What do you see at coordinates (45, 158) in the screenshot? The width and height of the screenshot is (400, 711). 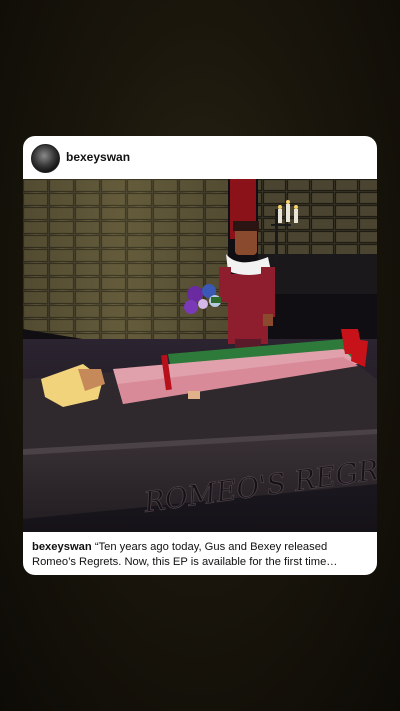 I see `avatar` at bounding box center [45, 158].